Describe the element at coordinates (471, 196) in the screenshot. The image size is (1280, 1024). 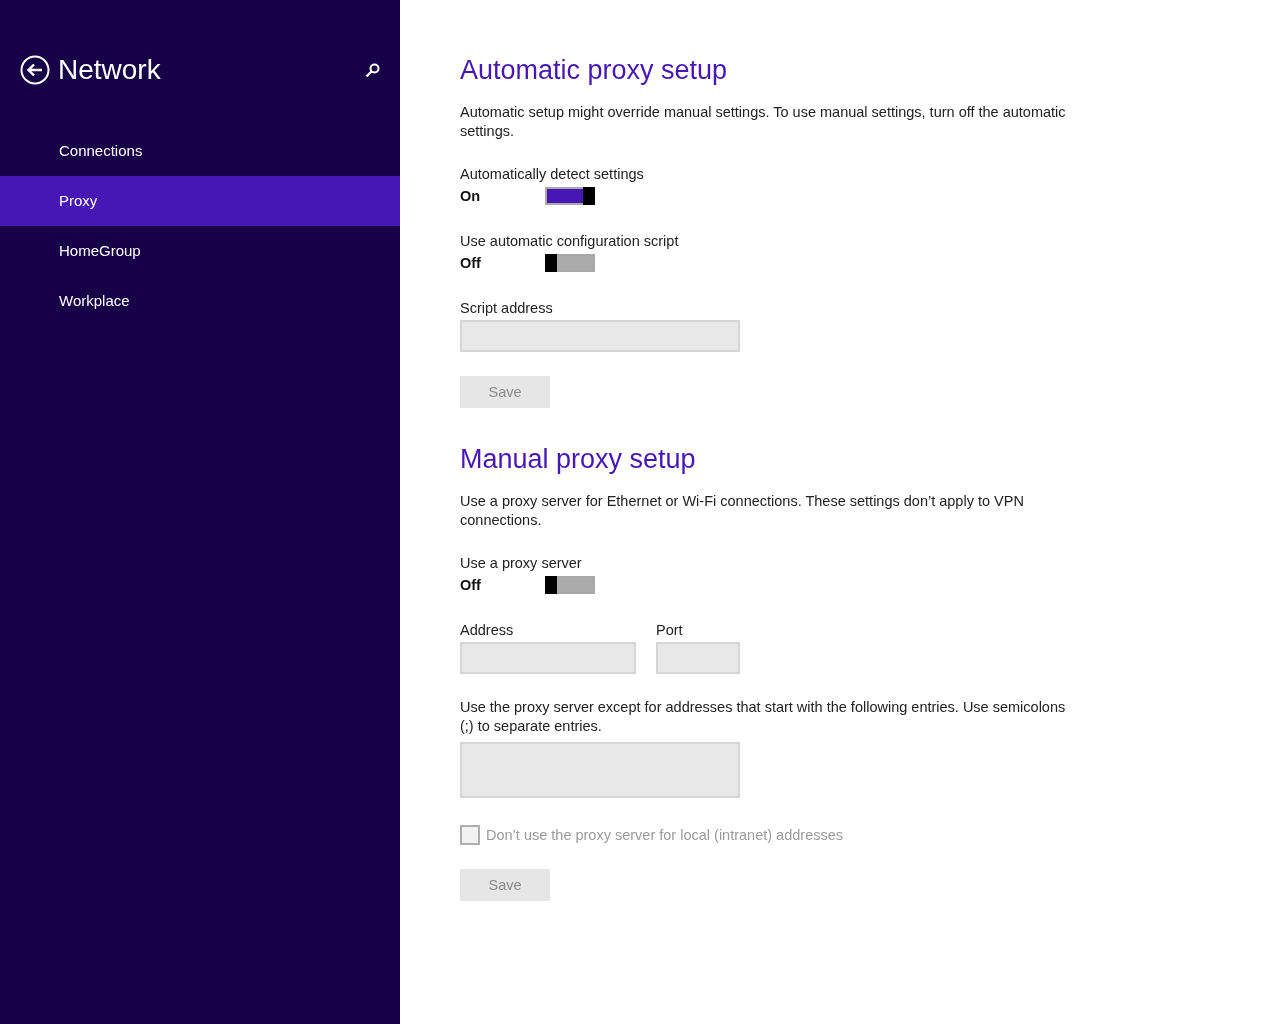
I see `toggle-state: On` at that location.